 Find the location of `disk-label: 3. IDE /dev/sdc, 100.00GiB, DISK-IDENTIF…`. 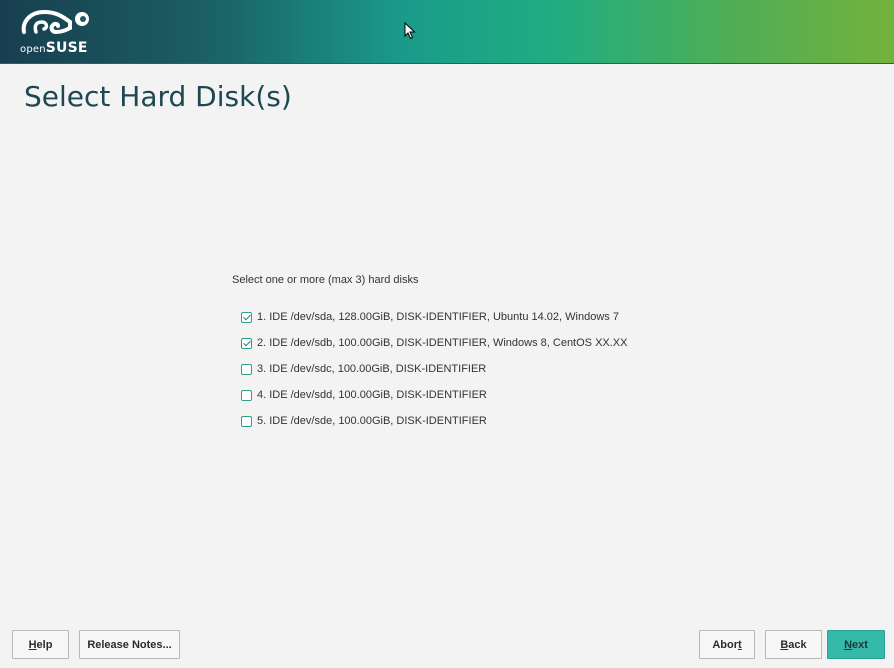

disk-label: 3. IDE /dev/sdc, 100.00GiB, DISK-IDENTIF… is located at coordinates (372, 369).